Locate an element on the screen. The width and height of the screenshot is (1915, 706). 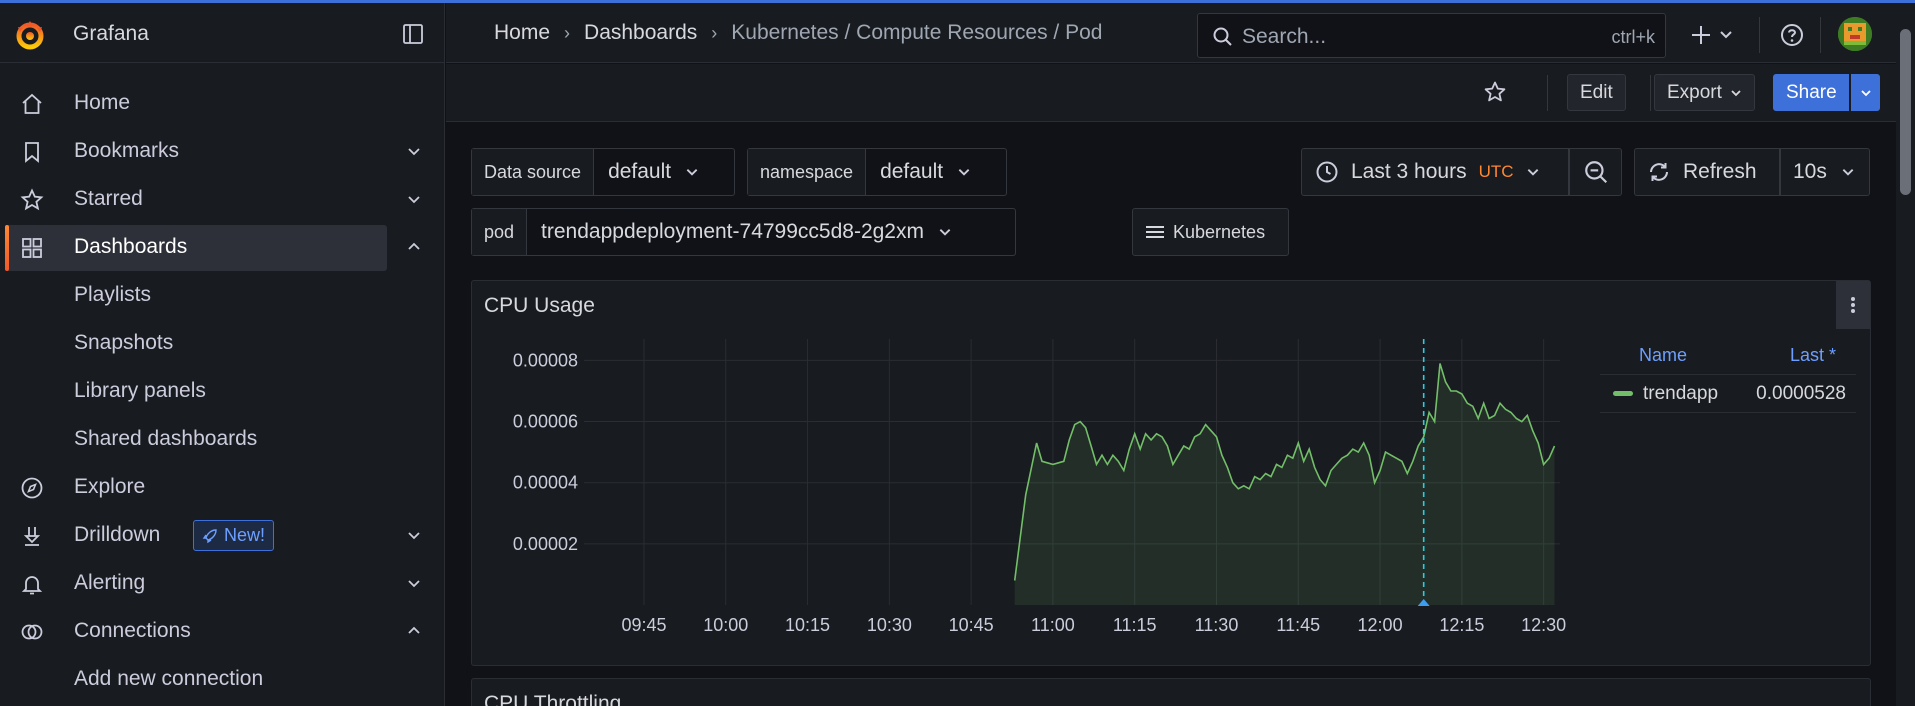
x-tick-label: 11:45 is located at coordinates (1298, 625).